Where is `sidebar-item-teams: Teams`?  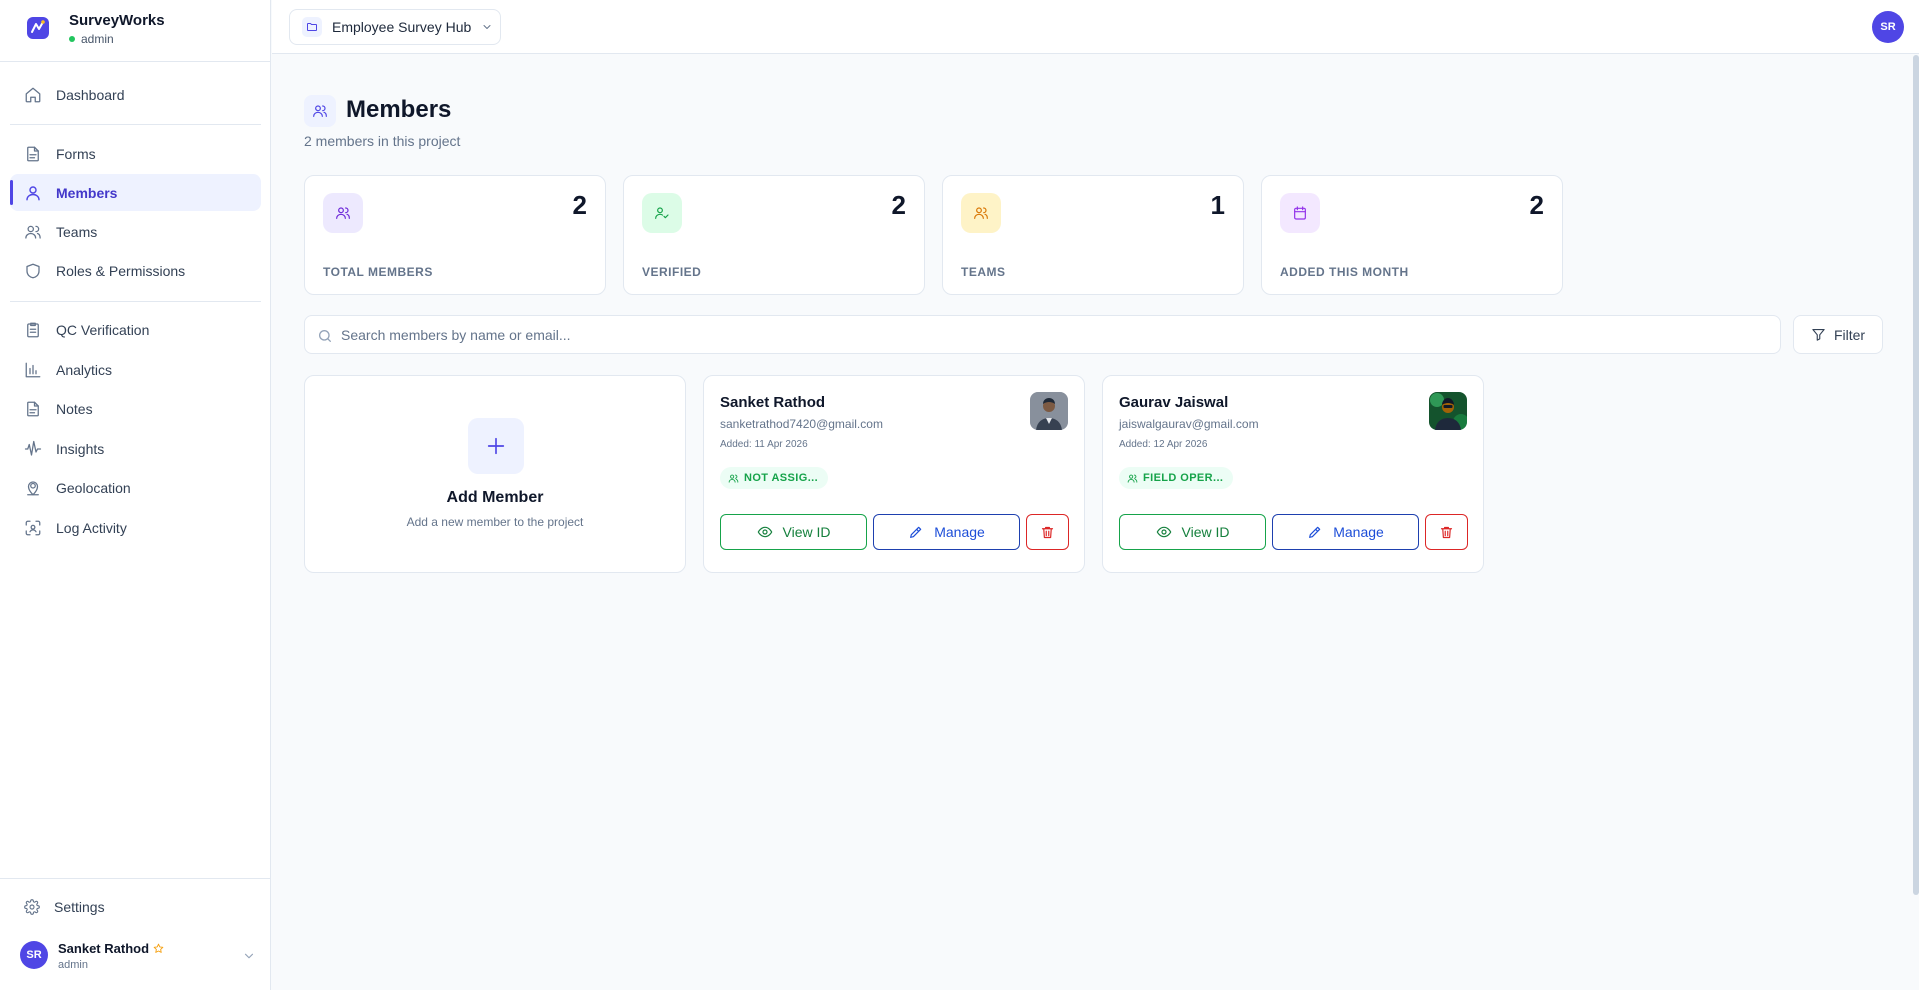 sidebar-item-teams: Teams is located at coordinates (135, 231).